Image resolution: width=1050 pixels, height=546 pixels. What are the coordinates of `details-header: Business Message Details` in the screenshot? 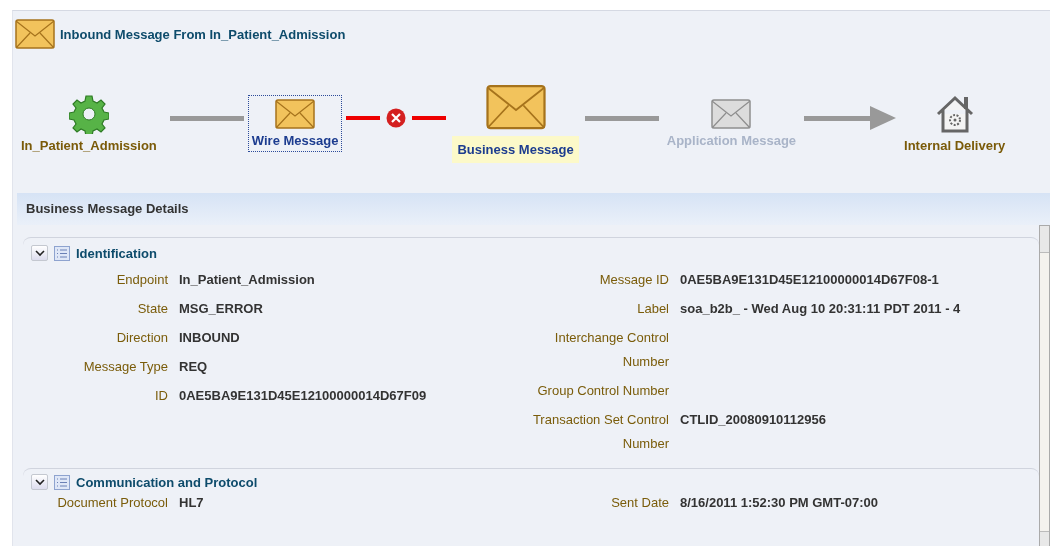 It's located at (533, 209).